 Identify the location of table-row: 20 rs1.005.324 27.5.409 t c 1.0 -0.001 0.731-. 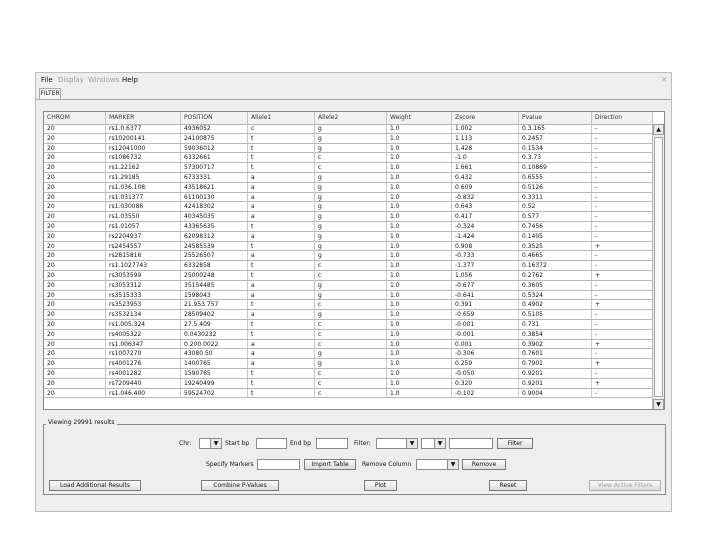
(348, 324).